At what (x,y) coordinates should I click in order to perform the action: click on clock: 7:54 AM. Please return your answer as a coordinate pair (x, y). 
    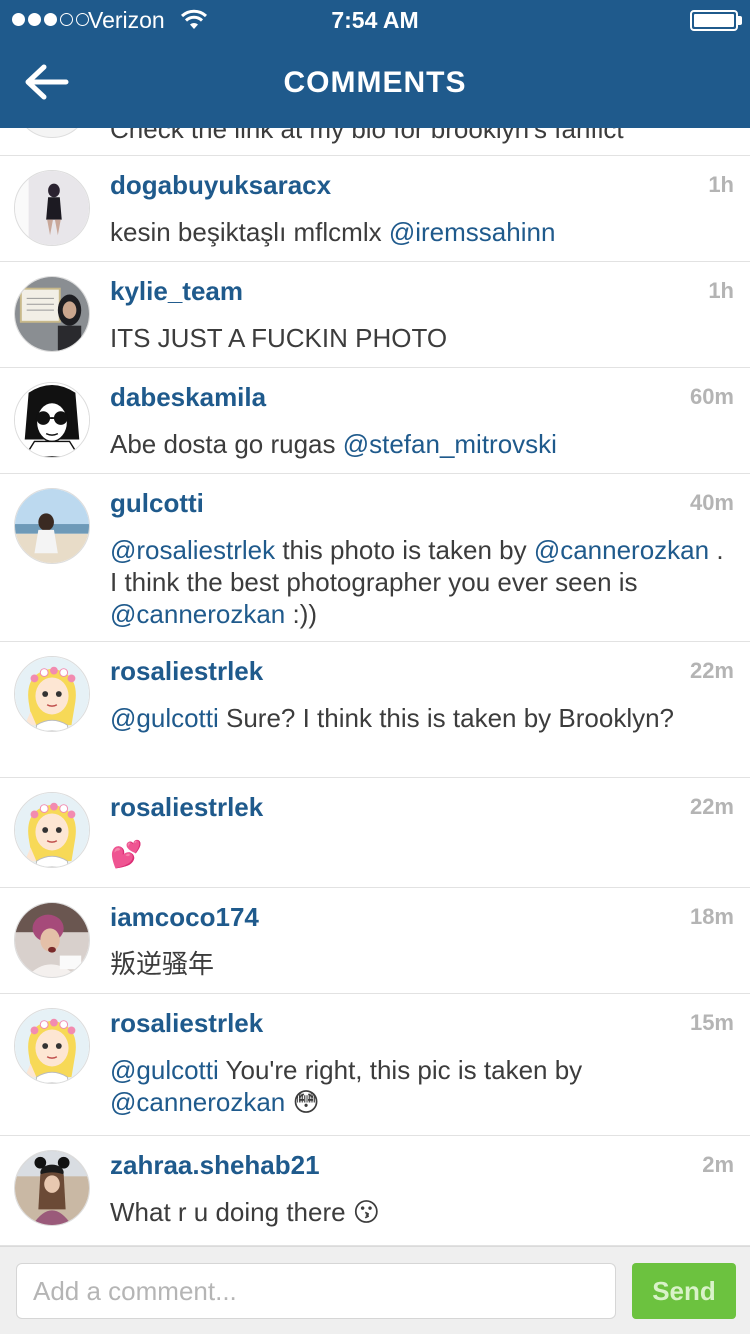
    Looking at the image, I should click on (375, 20).